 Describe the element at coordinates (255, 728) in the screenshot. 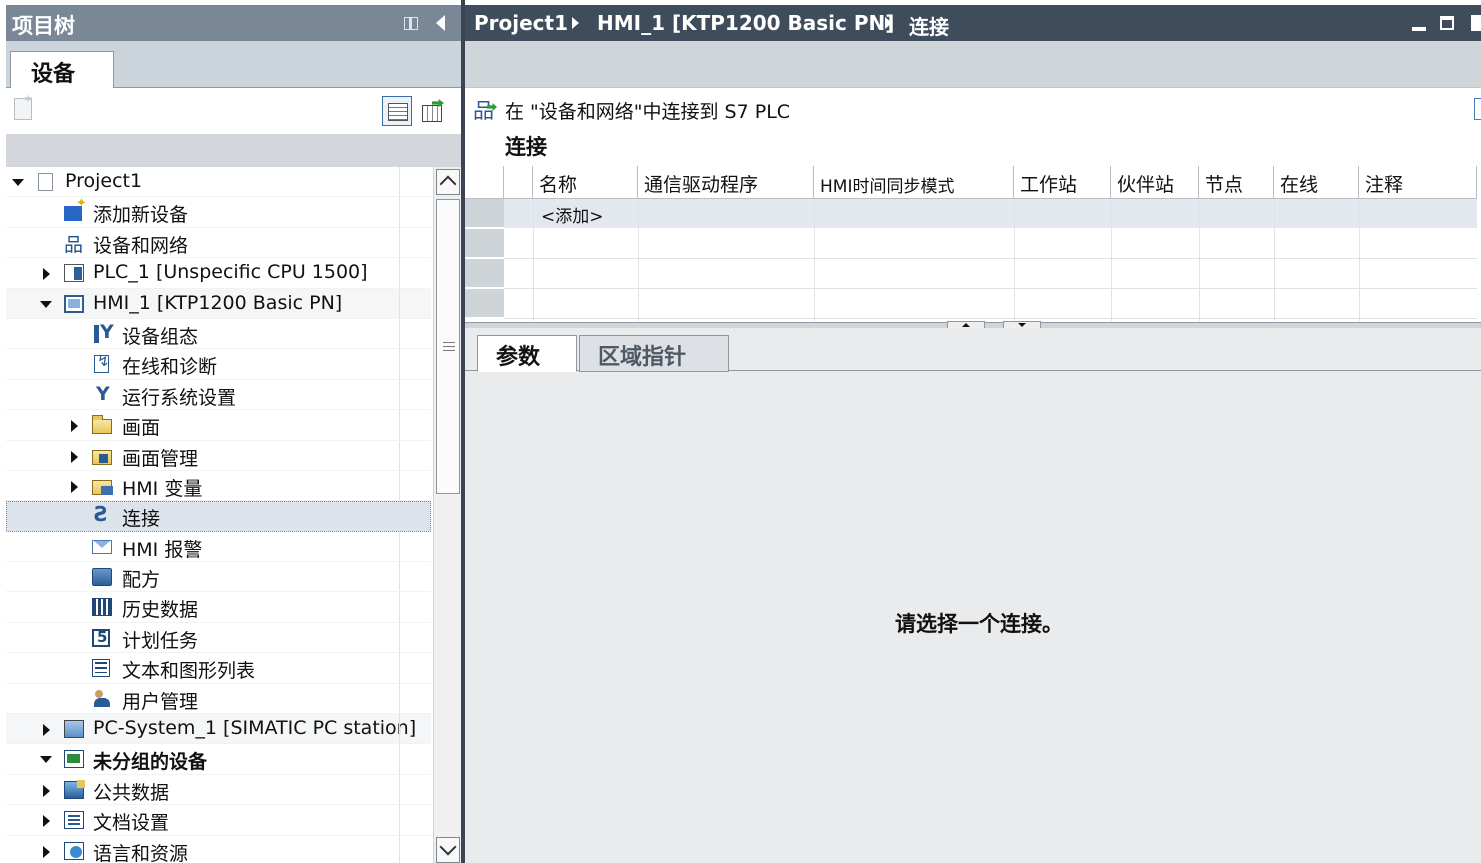

I see `tree-item-label: PC-System_1 [SIMATIC PC station]` at that location.